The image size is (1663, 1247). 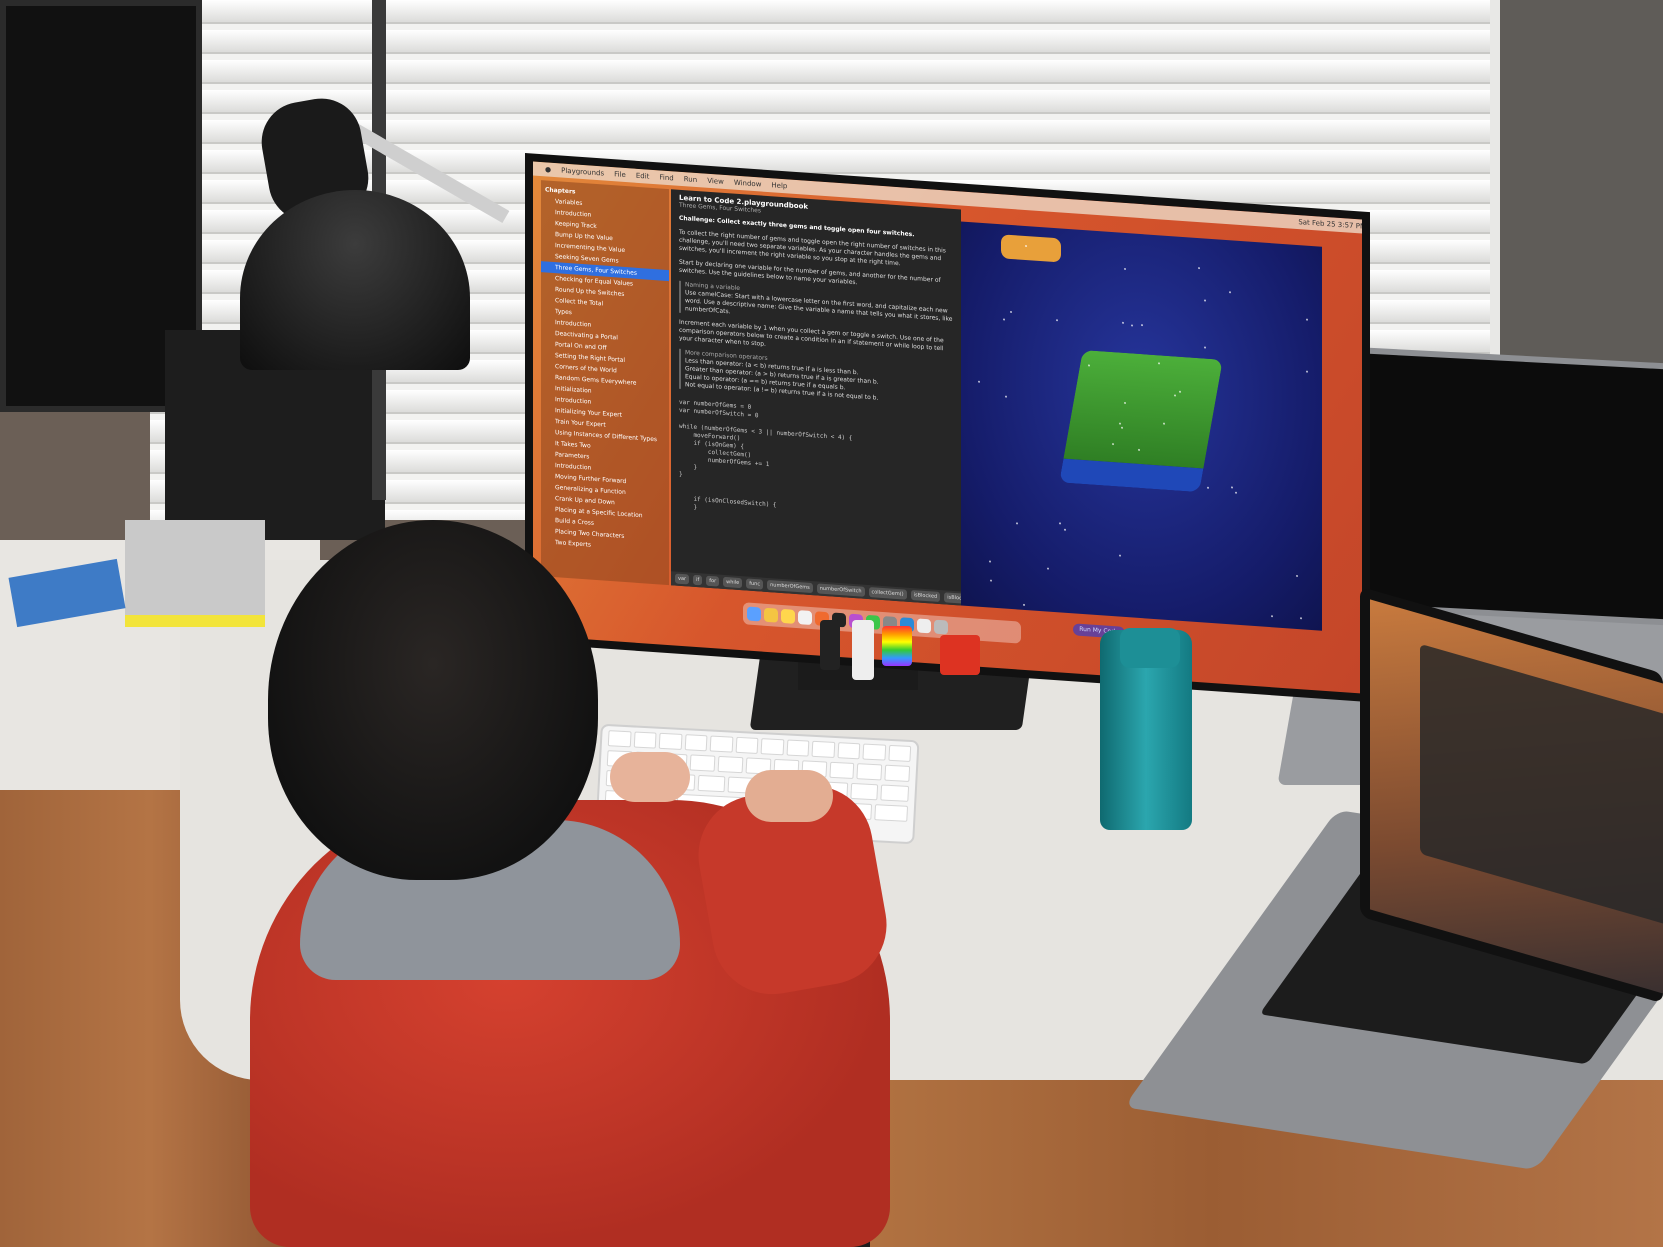 What do you see at coordinates (682, 579) in the screenshot?
I see `shortcut-token: var` at bounding box center [682, 579].